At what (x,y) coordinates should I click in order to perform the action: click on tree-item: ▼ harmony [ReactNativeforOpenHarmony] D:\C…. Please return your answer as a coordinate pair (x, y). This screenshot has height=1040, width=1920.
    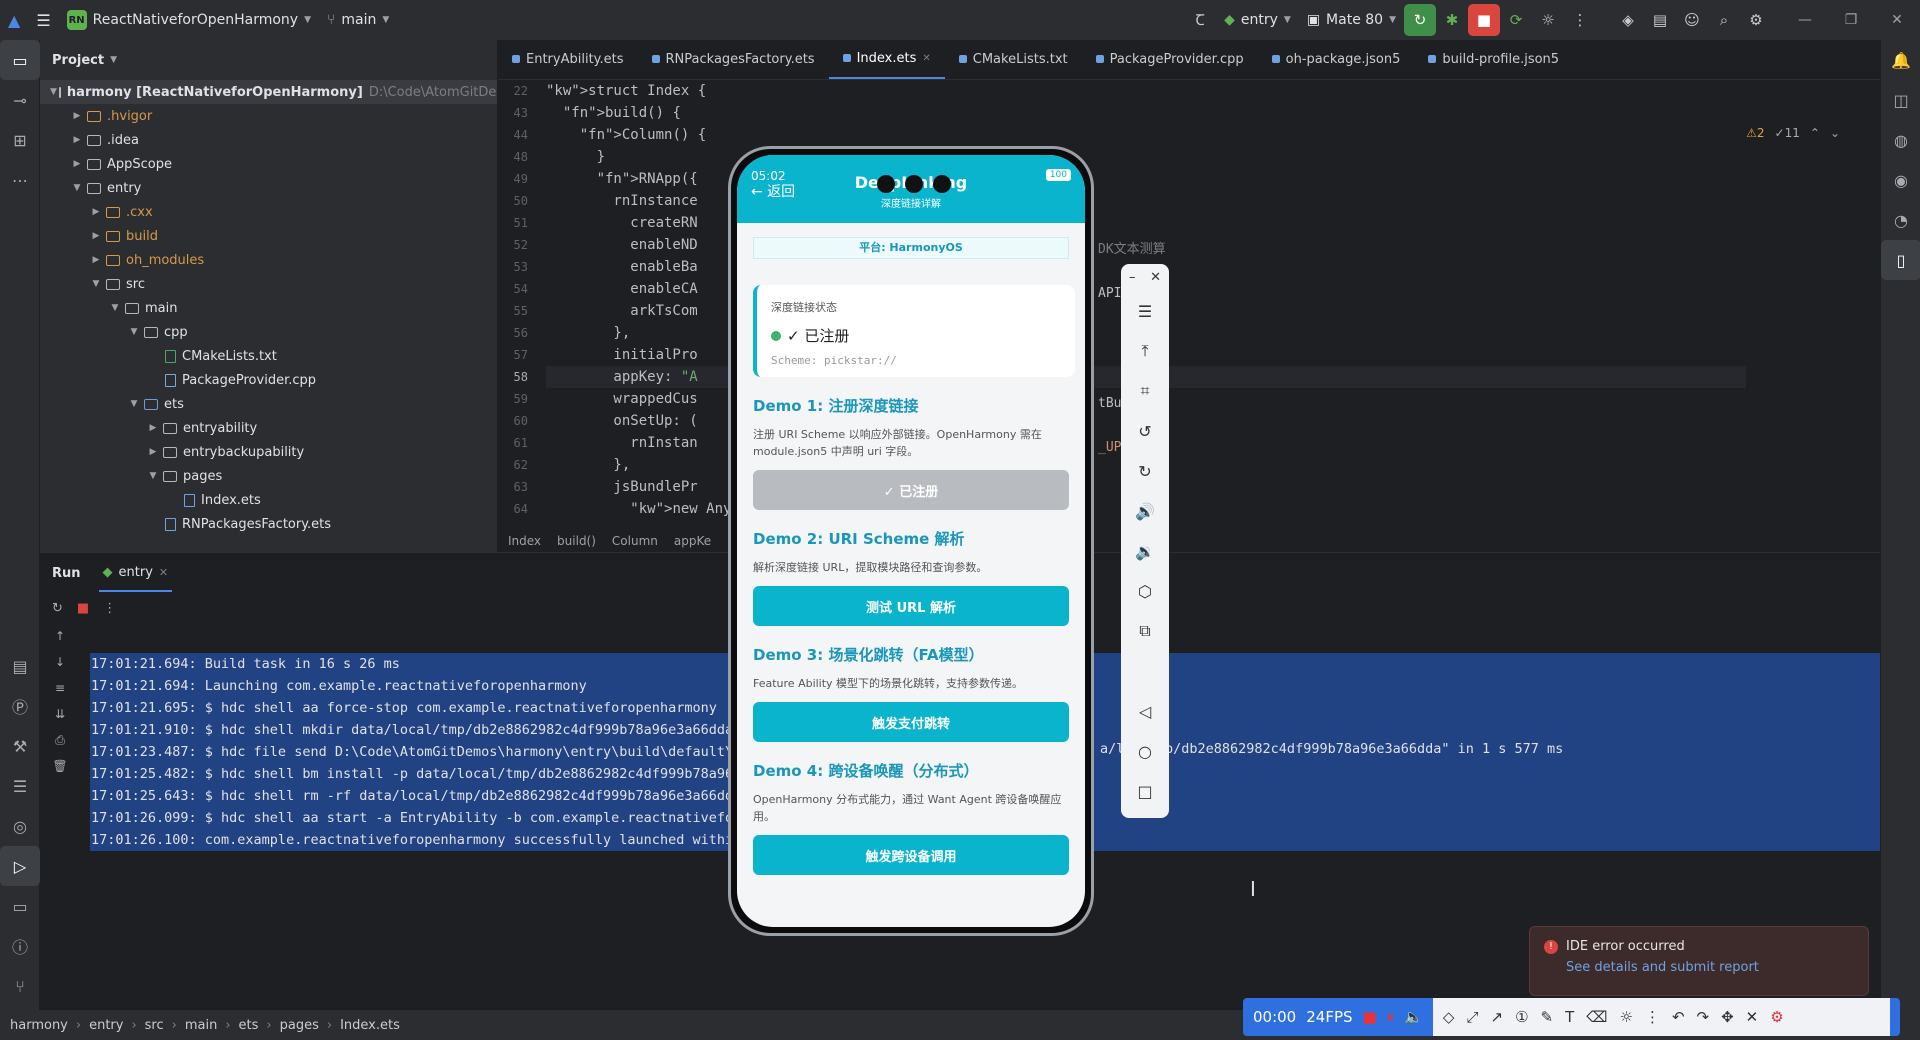
    Looking at the image, I should click on (268, 92).